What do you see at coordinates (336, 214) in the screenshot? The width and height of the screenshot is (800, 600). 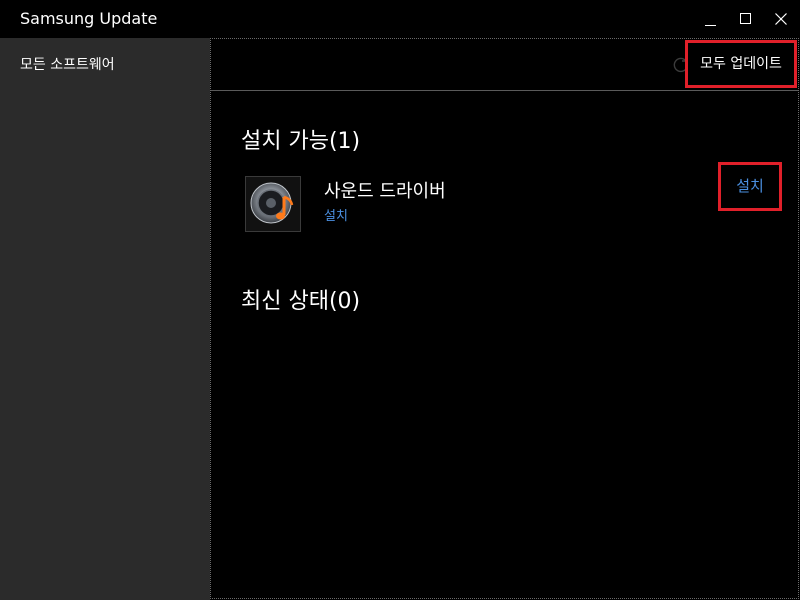 I see `app-status-link: 설치` at bounding box center [336, 214].